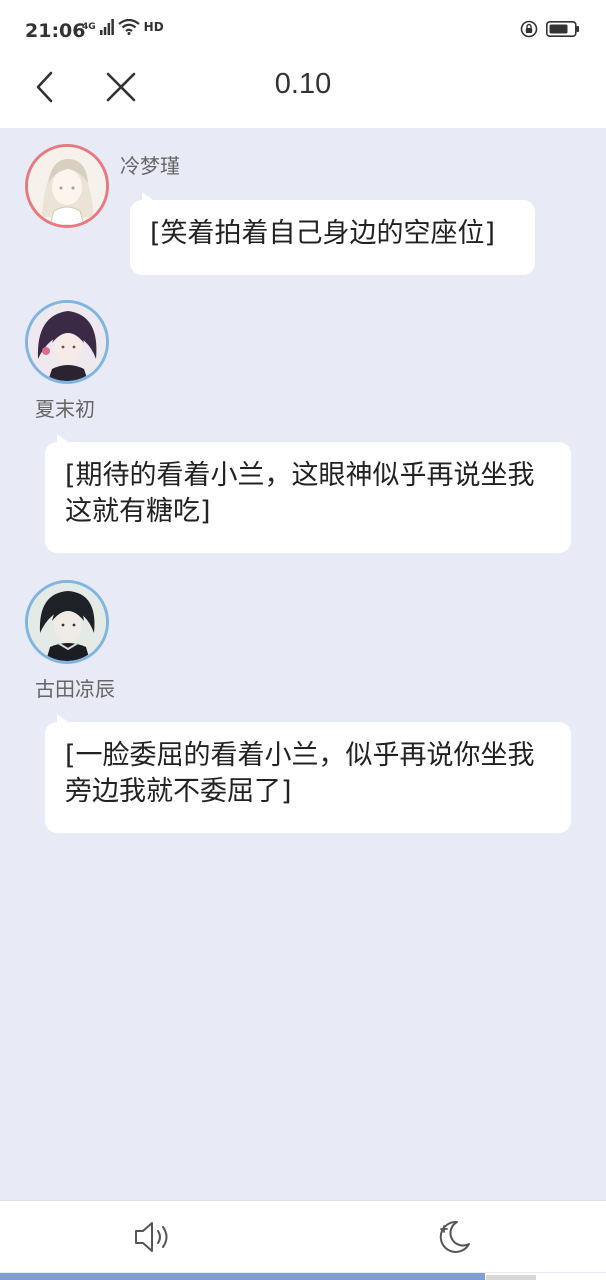  What do you see at coordinates (89, 26) in the screenshot?
I see `network-label: 4G` at bounding box center [89, 26].